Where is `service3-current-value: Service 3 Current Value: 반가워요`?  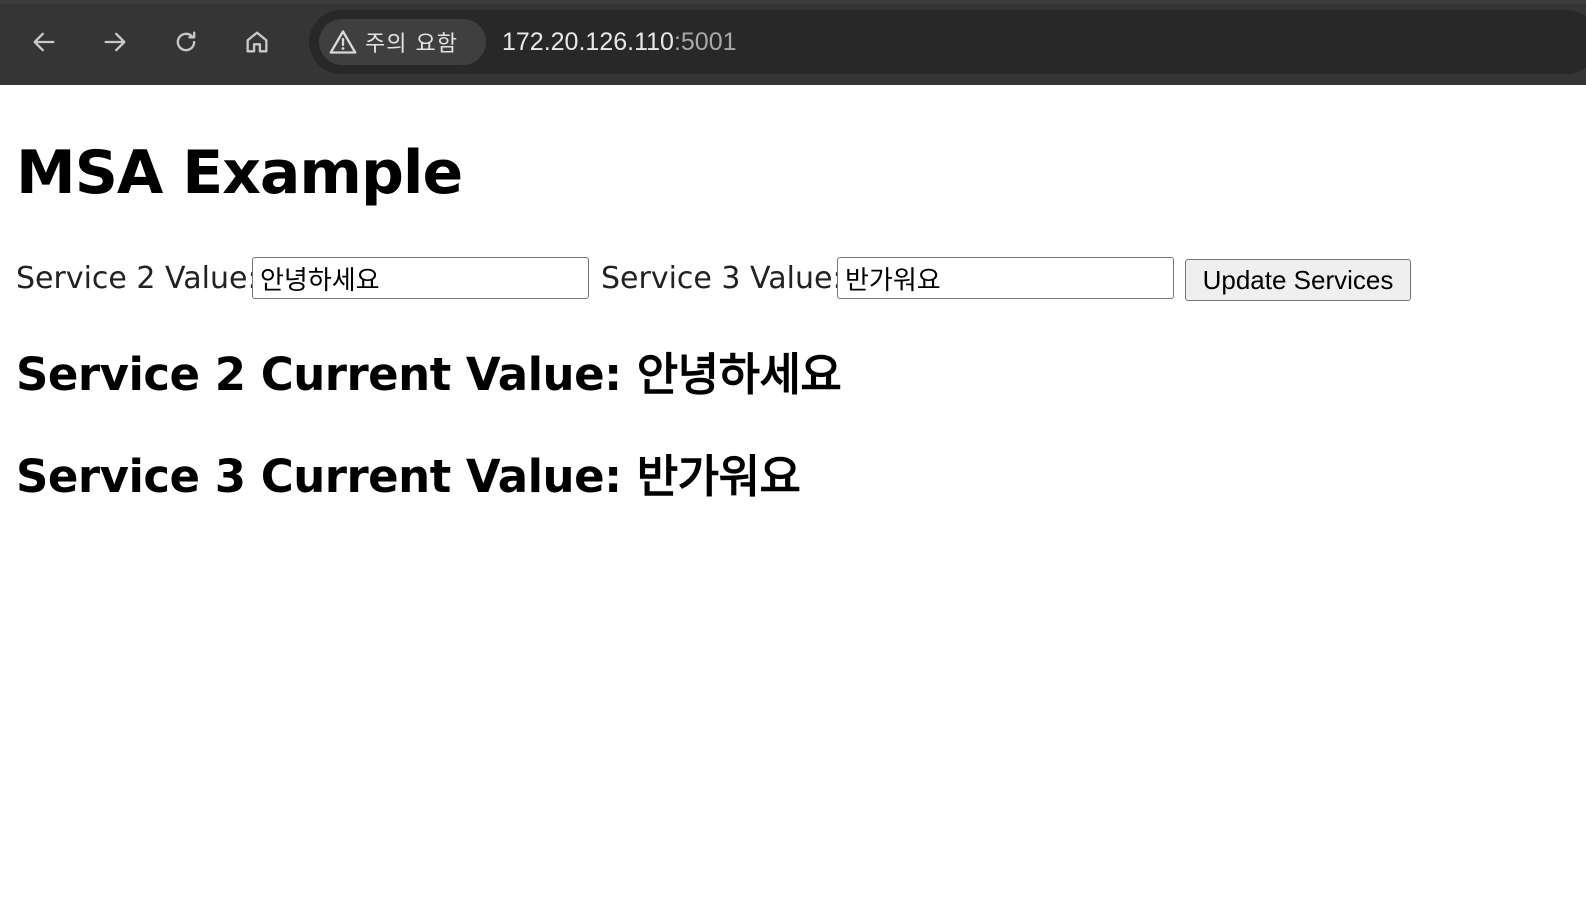 service3-current-value: Service 3 Current Value: 반가워요 is located at coordinates (408, 476).